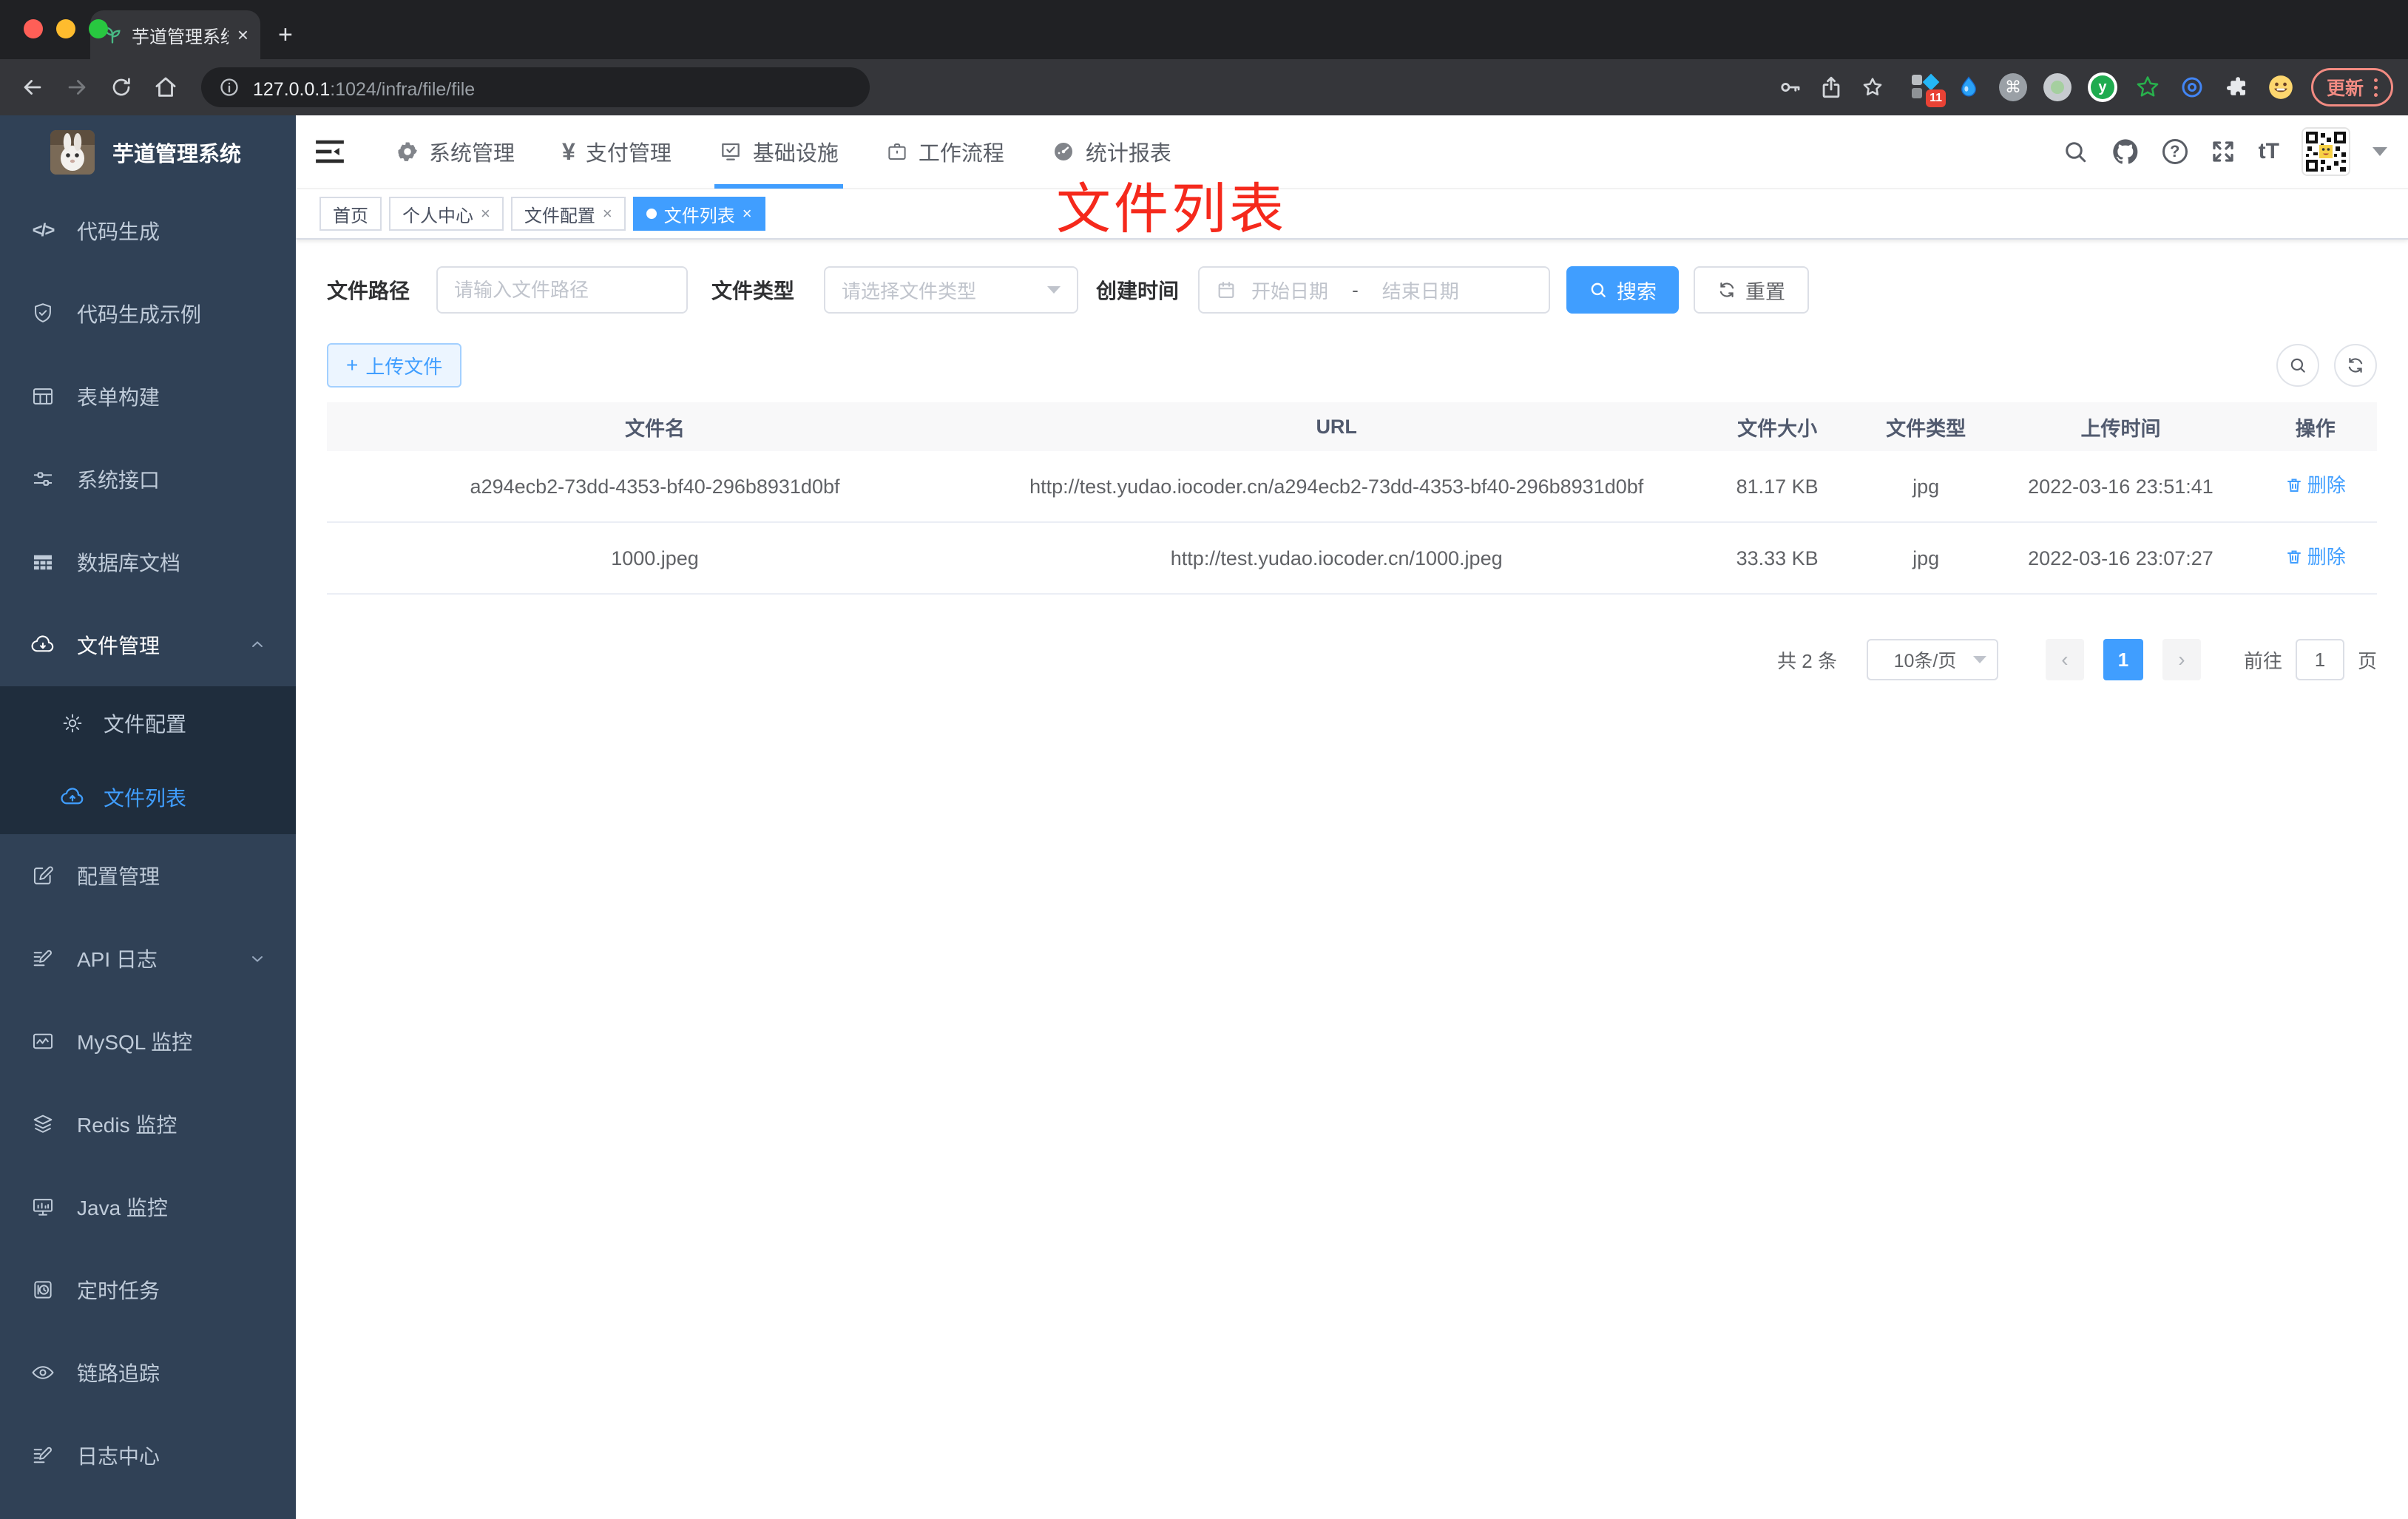  I want to click on window-controls, so click(66, 28).